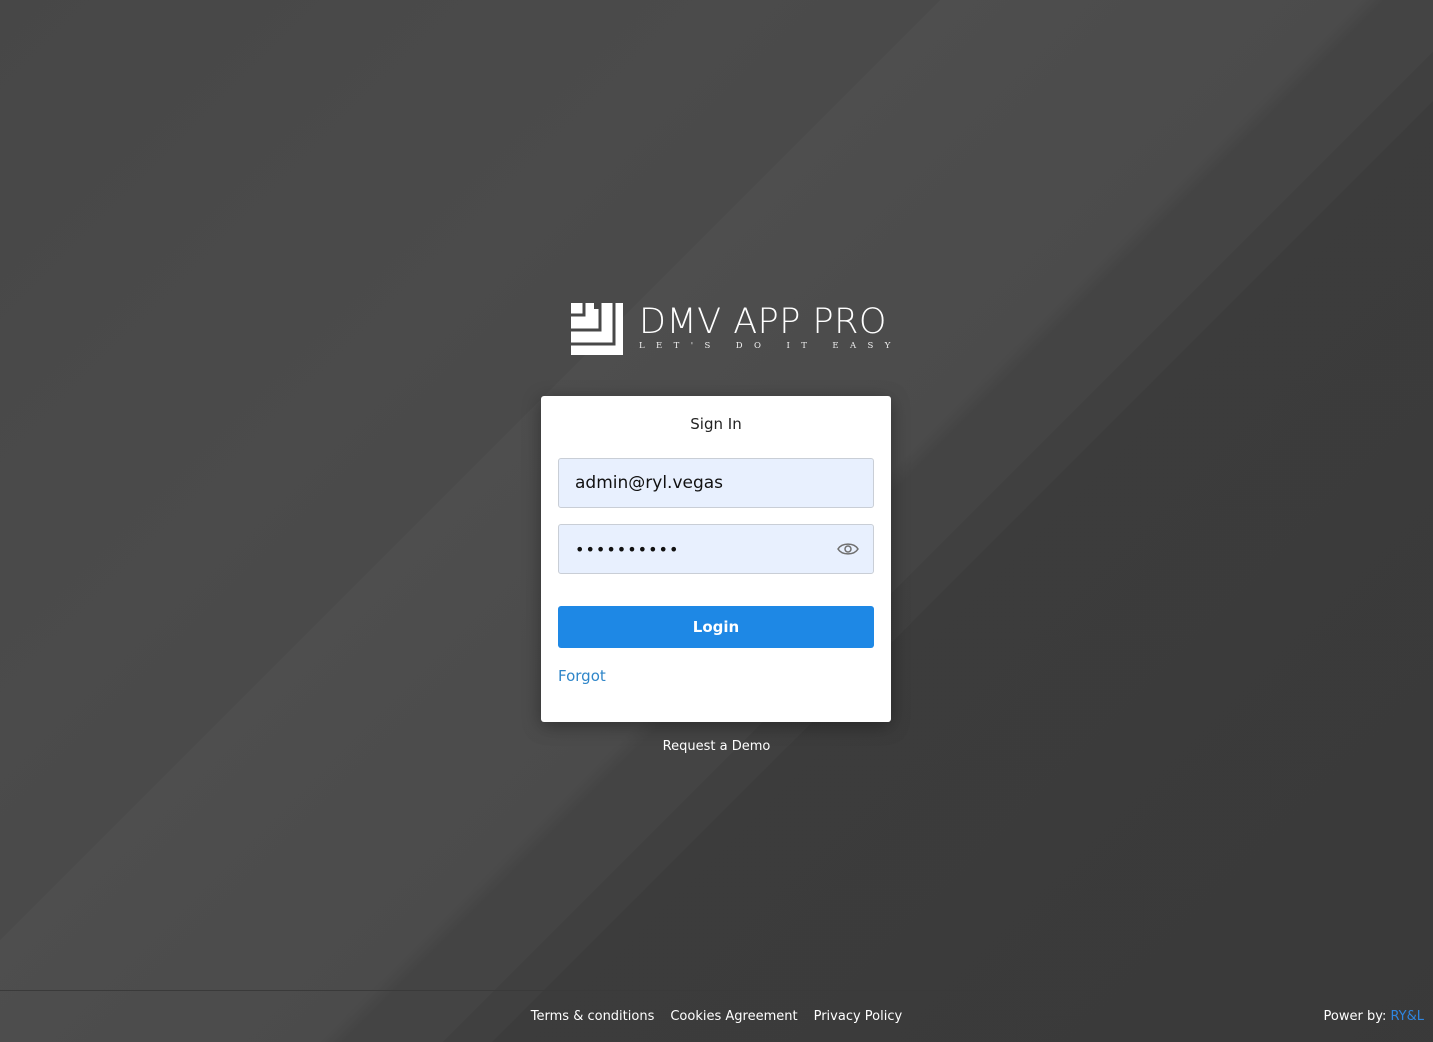 This screenshot has height=1042, width=1433. What do you see at coordinates (705, 549) in the screenshot?
I see `password-field` at bounding box center [705, 549].